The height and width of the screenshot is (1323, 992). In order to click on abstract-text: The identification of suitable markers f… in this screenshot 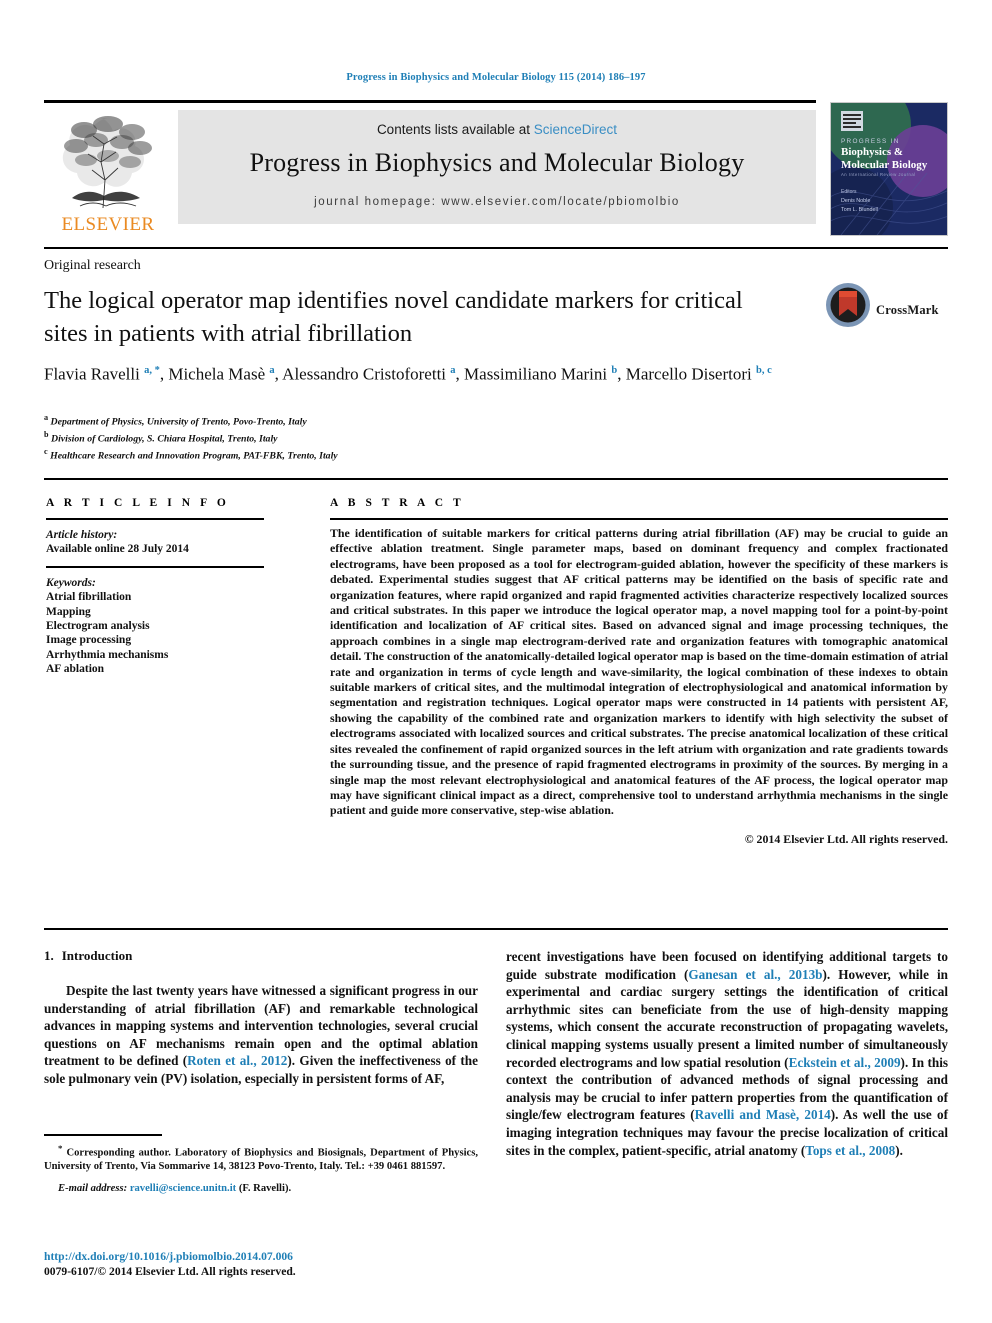, I will do `click(639, 672)`.